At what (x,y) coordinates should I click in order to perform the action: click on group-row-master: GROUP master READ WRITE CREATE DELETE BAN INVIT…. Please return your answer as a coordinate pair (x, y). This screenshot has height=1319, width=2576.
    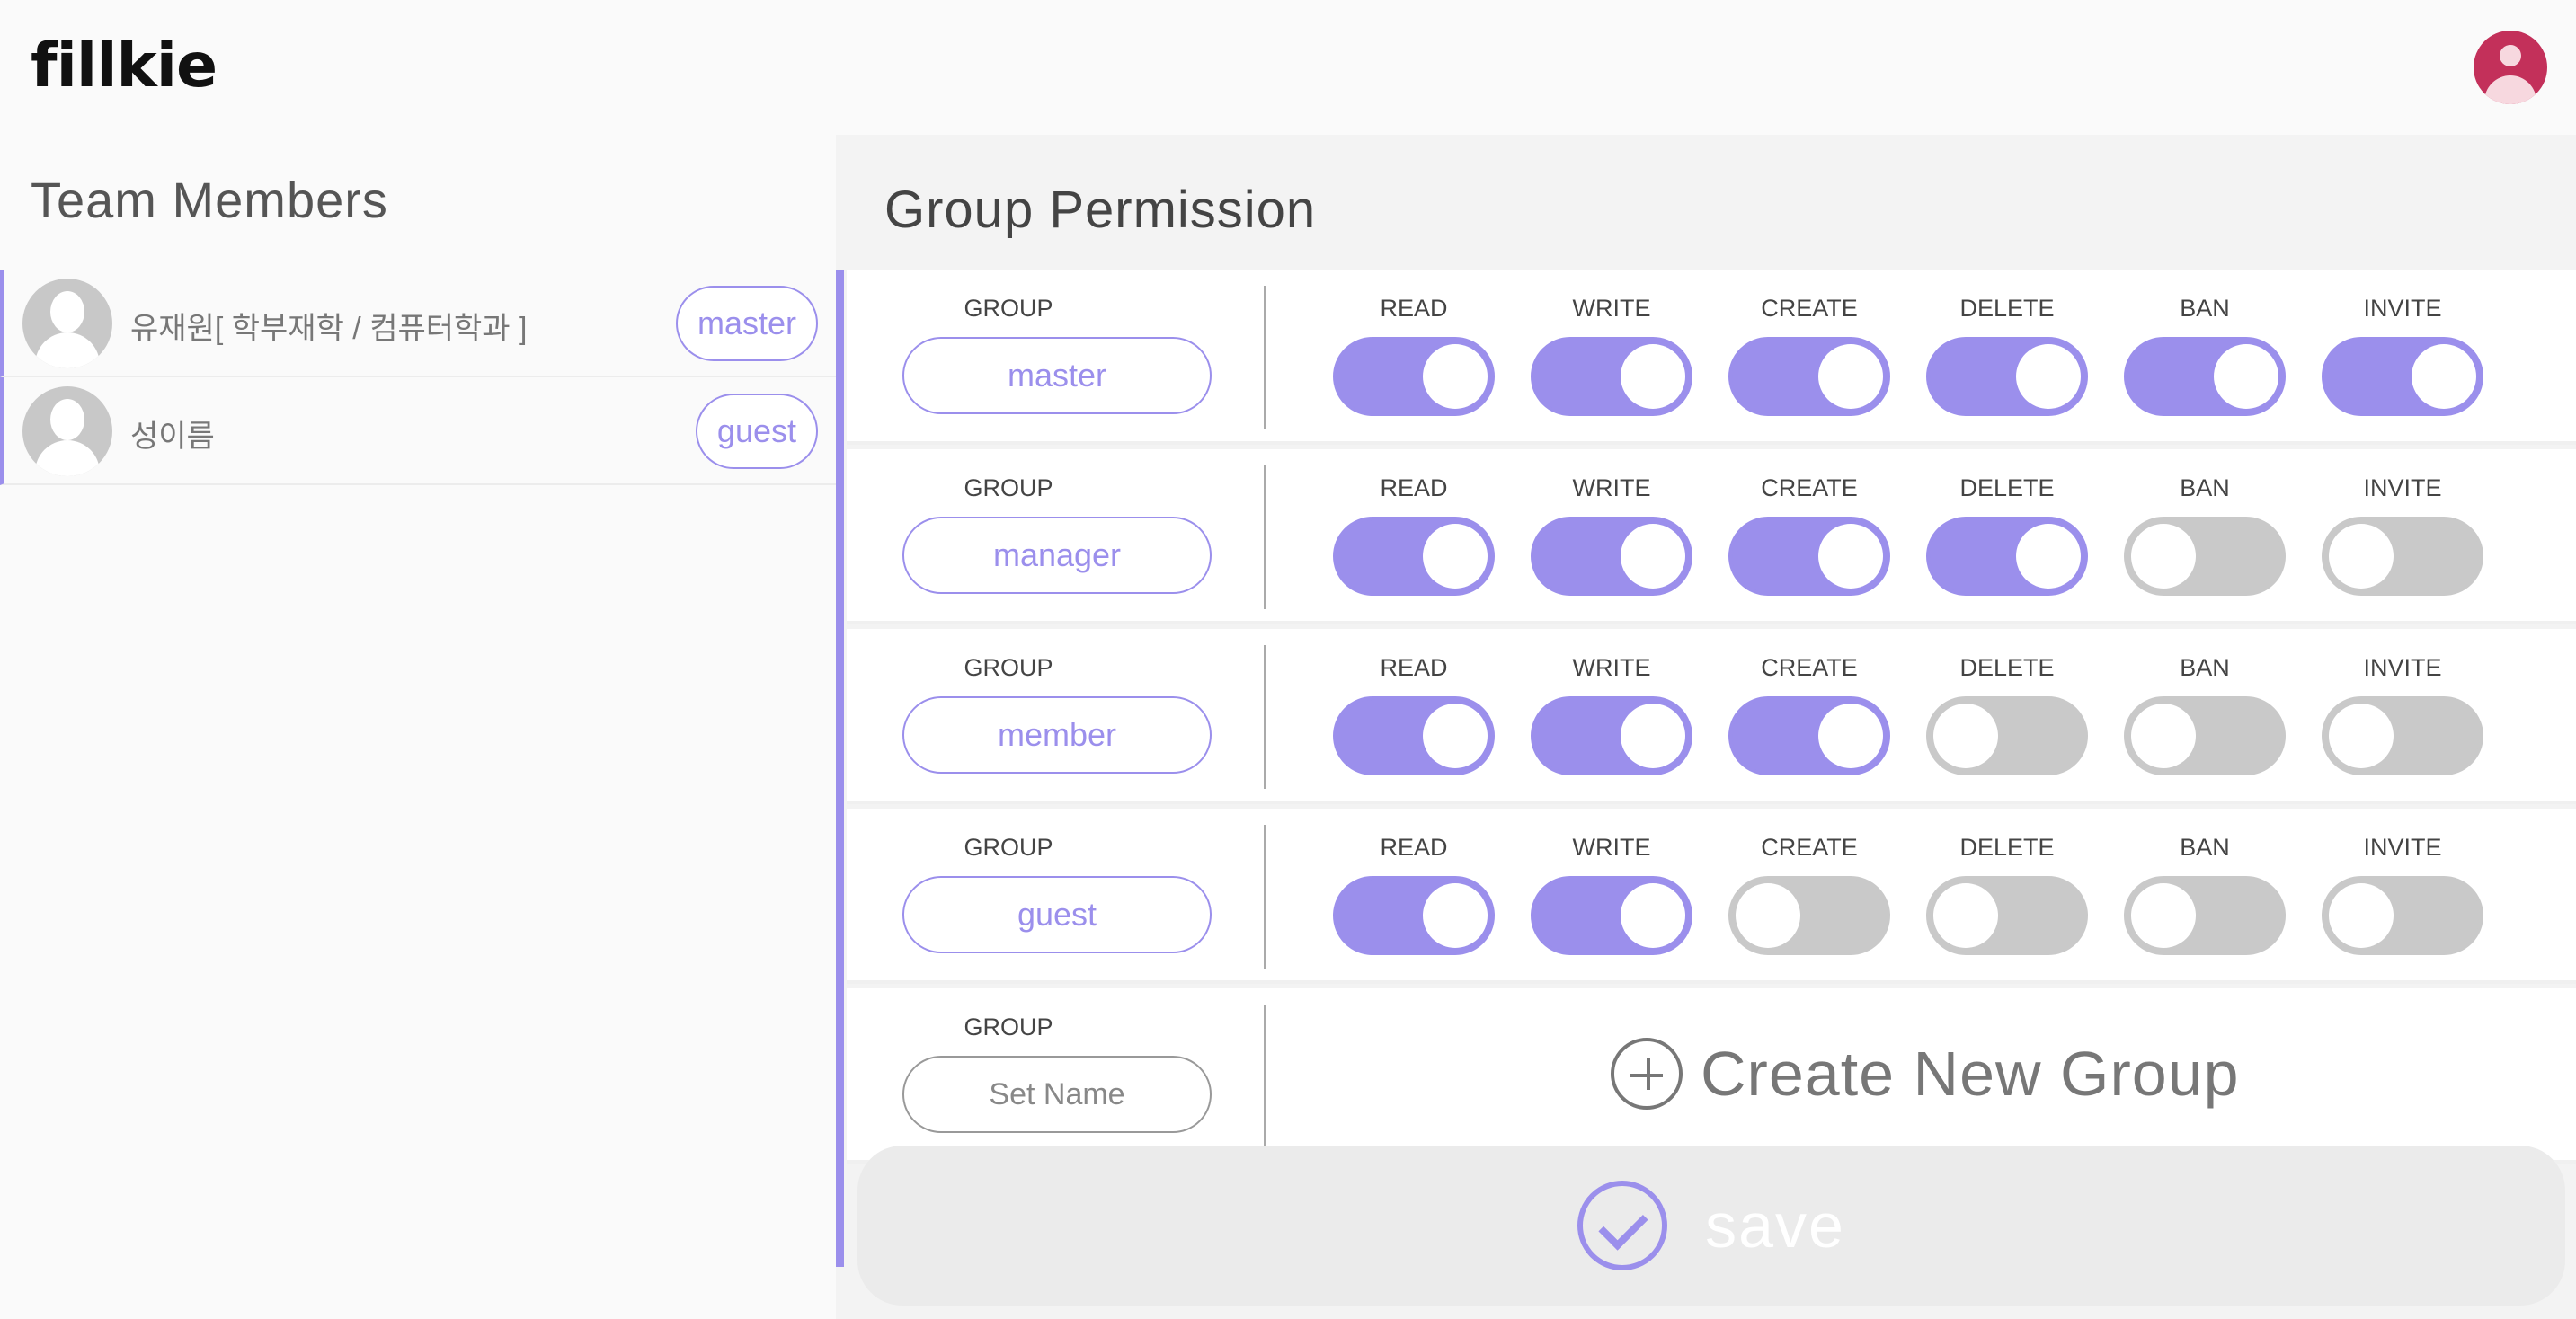
    Looking at the image, I should click on (1711, 357).